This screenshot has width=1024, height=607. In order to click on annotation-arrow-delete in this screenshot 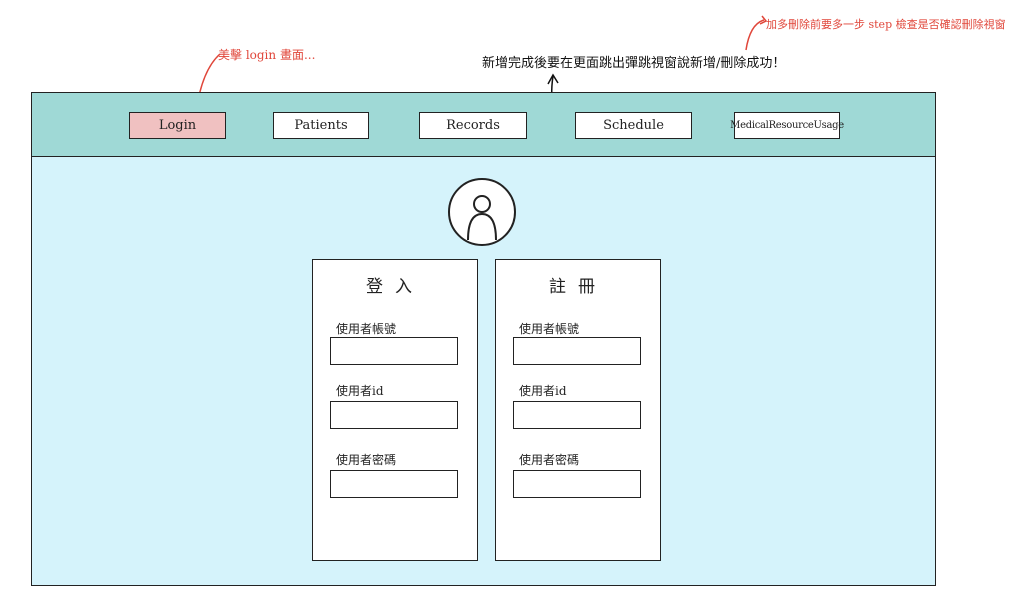, I will do `click(756, 33)`.